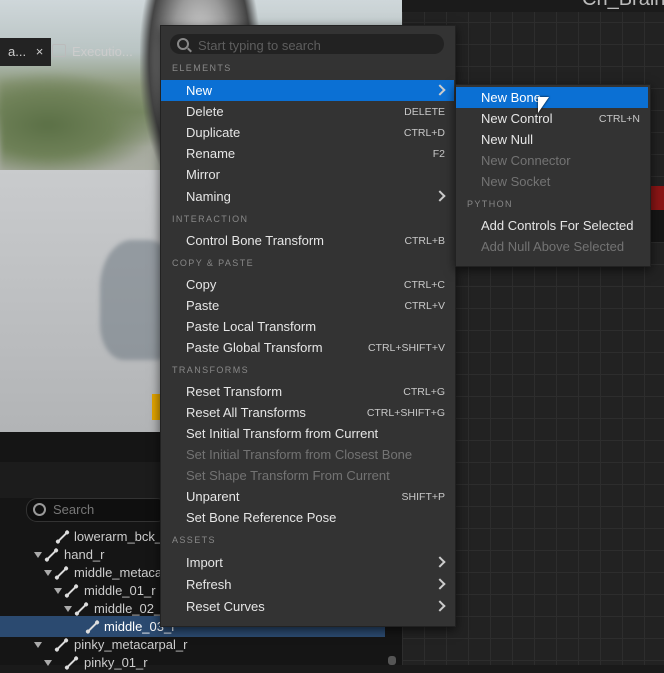 This screenshot has height=673, width=664. What do you see at coordinates (552, 181) in the screenshot?
I see `submenu-item-new-socket: New Socket` at bounding box center [552, 181].